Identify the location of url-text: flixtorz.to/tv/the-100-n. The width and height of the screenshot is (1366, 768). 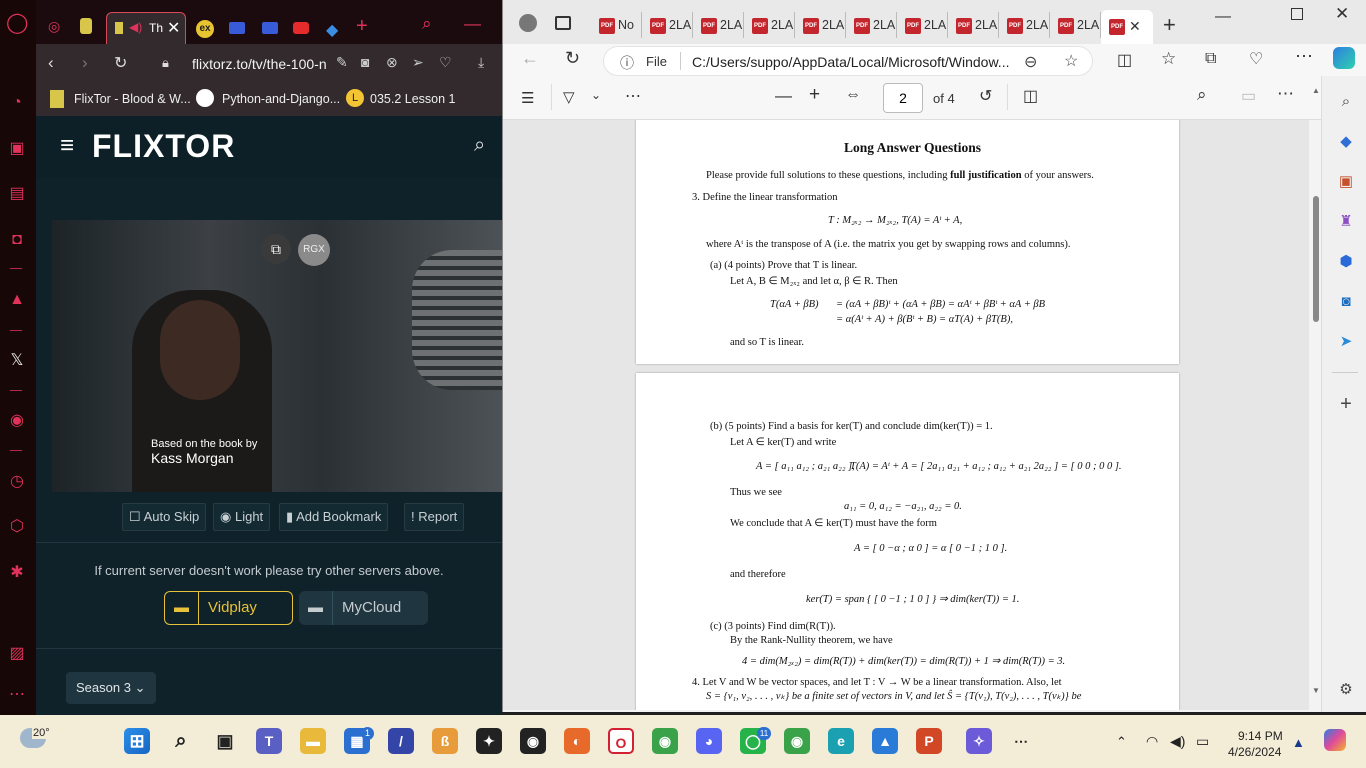
(259, 64).